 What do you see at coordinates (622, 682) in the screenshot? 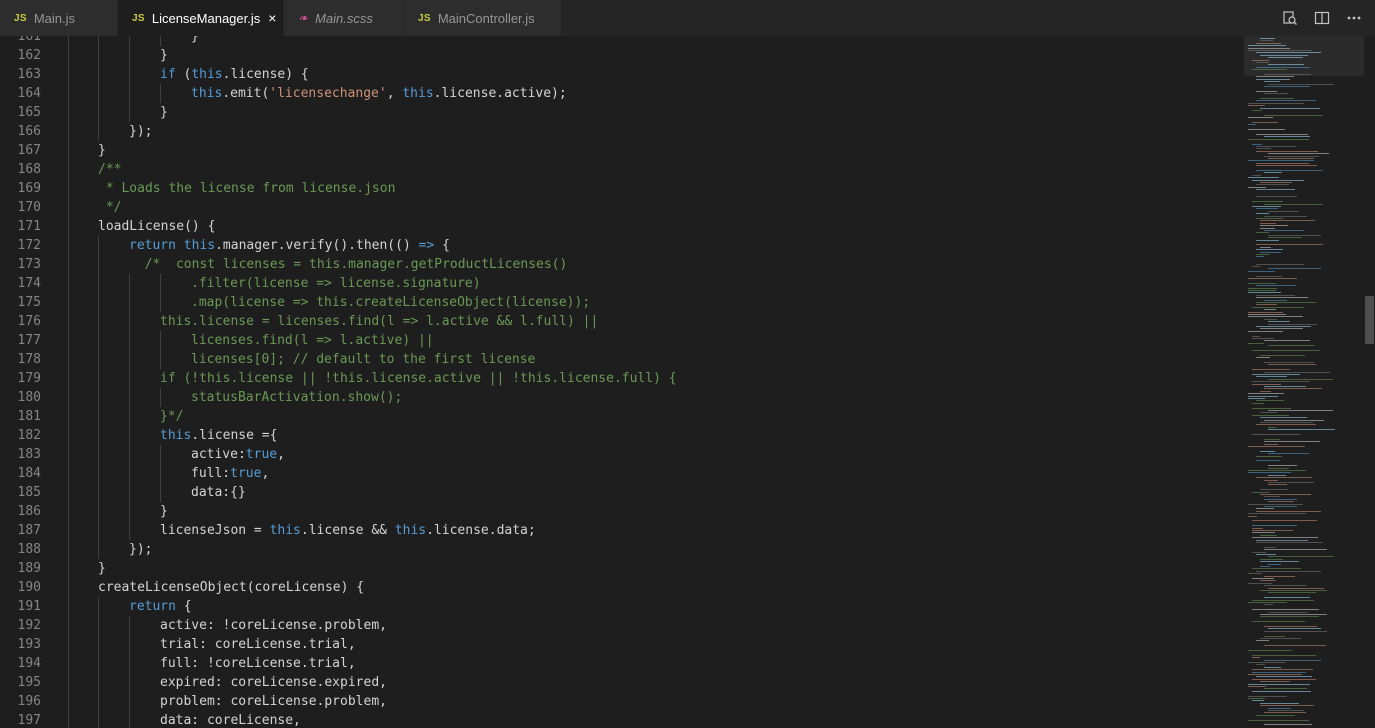
I see `code-line: 195 expired: coreLicense.expired,` at bounding box center [622, 682].